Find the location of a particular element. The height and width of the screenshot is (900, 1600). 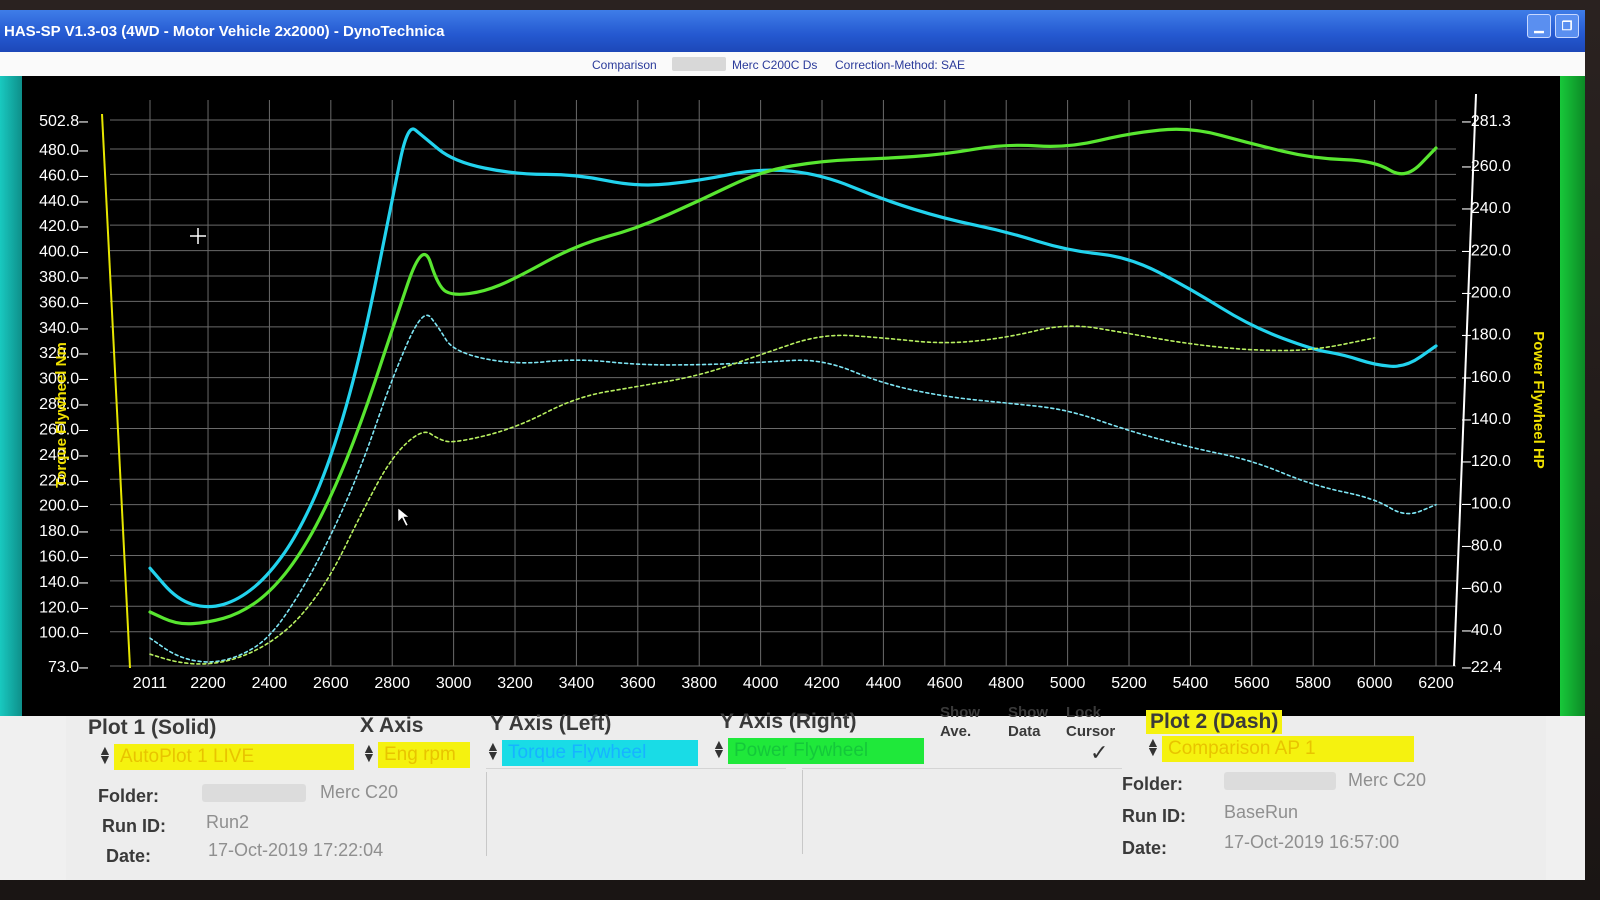

y-right-tick-label-12: –40.0 is located at coordinates (1482, 630).